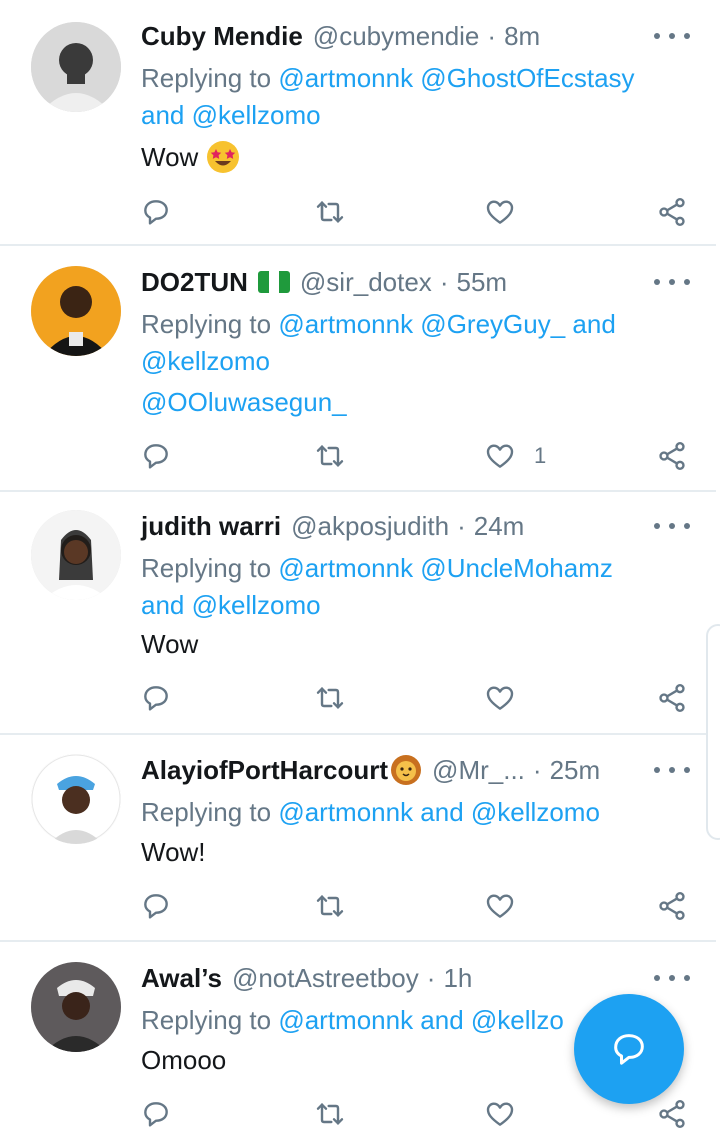 The image size is (720, 1139). Describe the element at coordinates (194, 282) in the screenshot. I see `display-name: DO2TUN` at that location.